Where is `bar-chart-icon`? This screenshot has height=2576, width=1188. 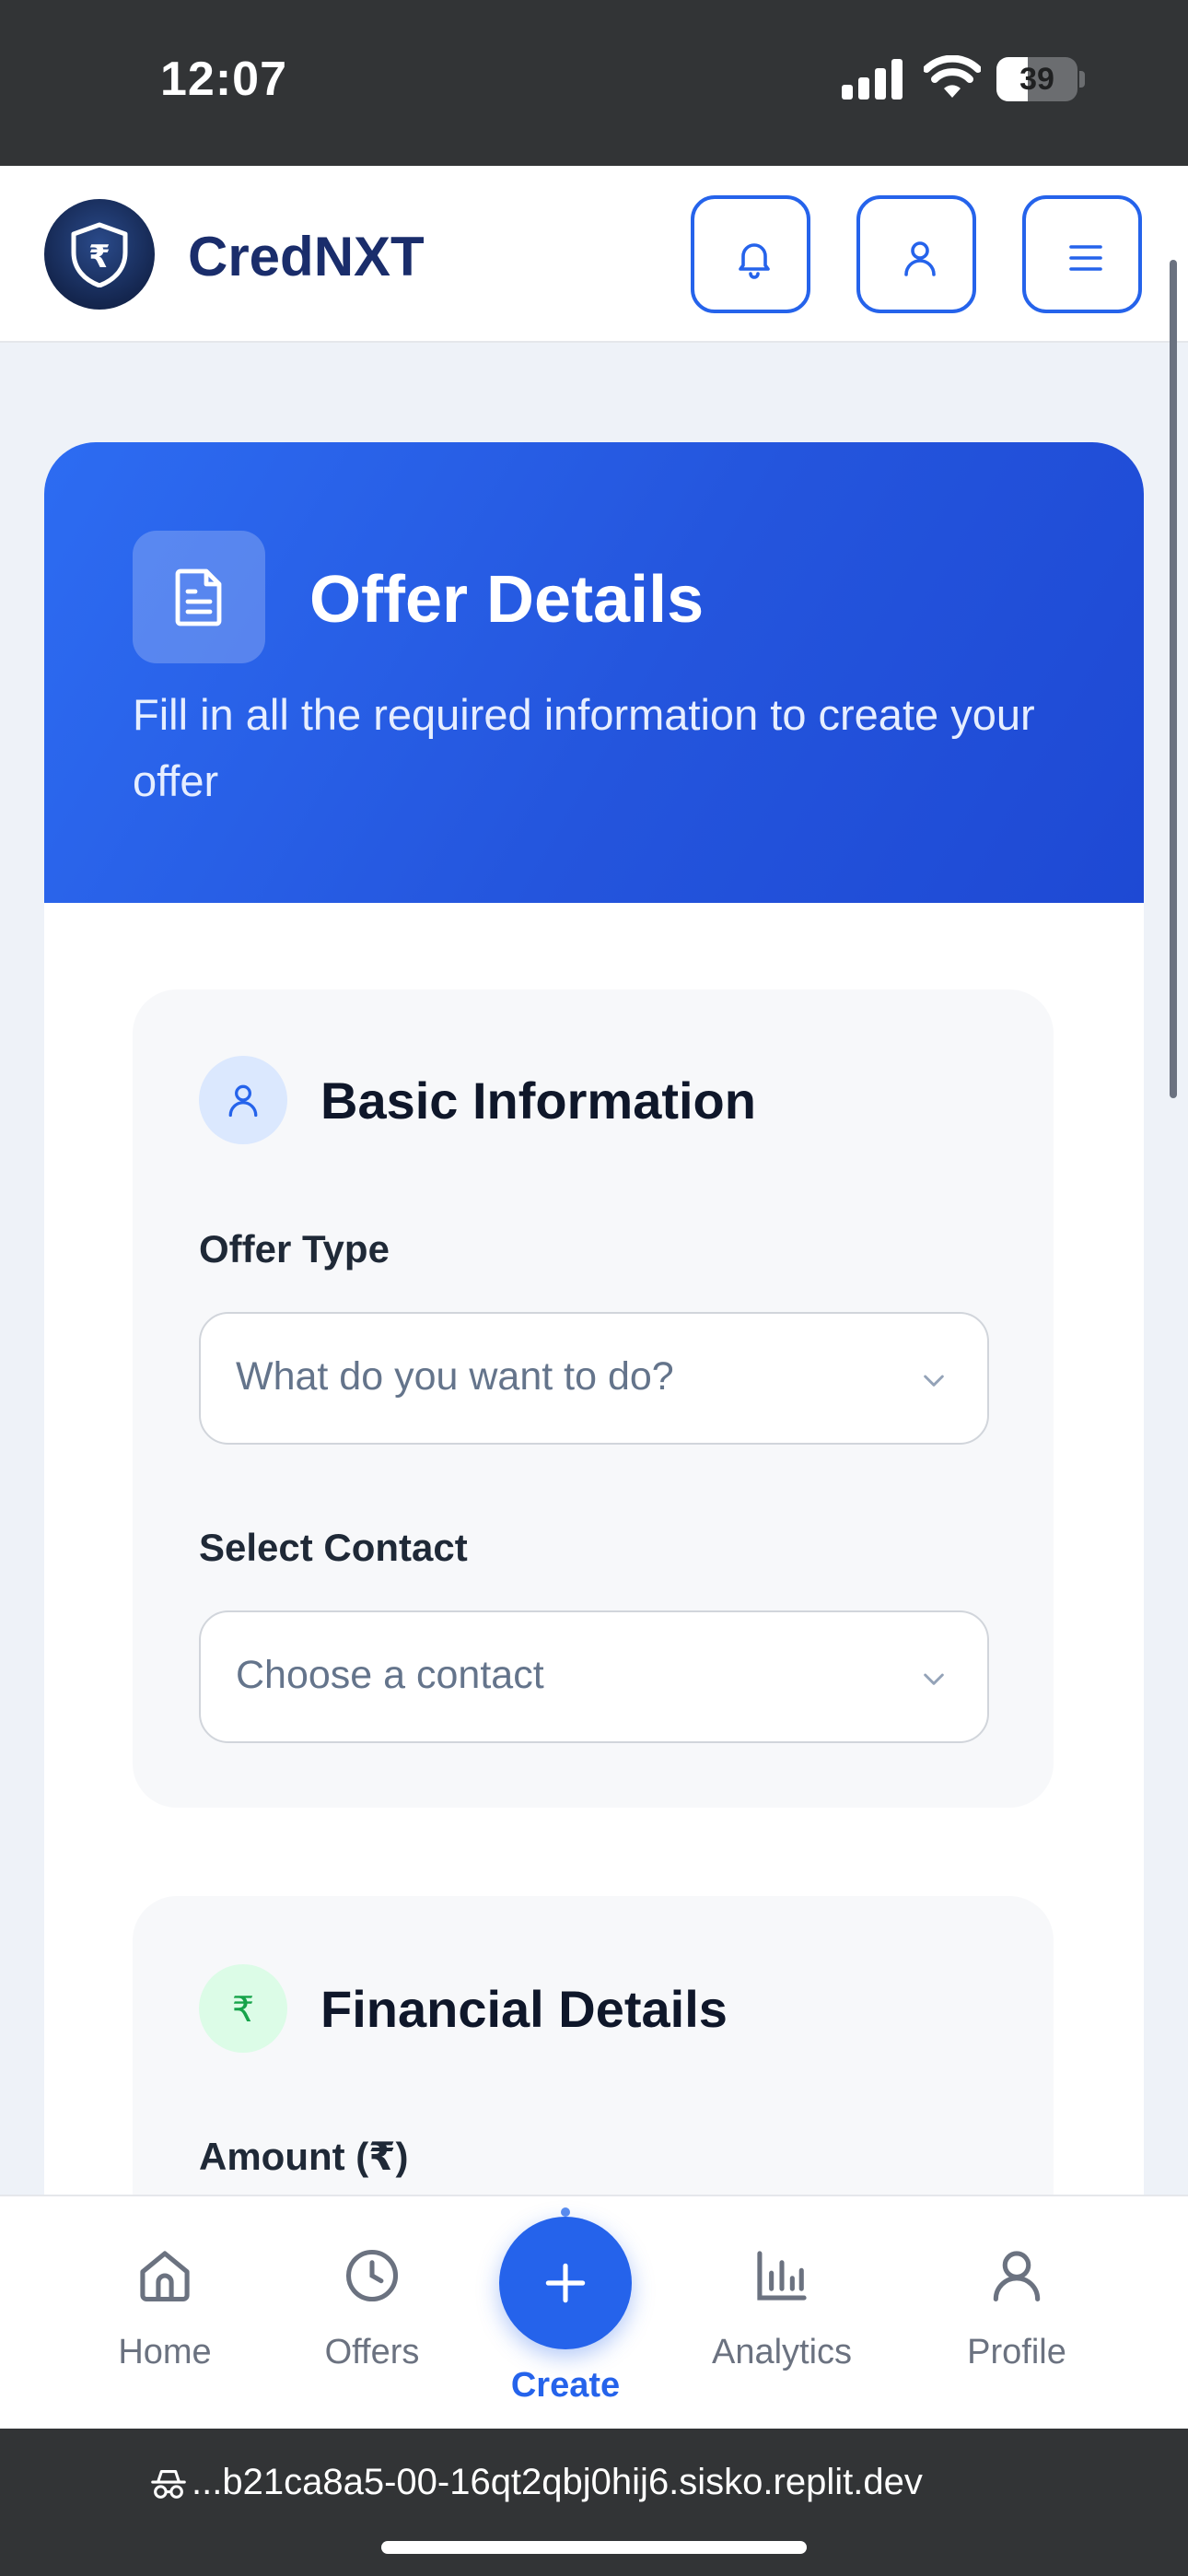
bar-chart-icon is located at coordinates (782, 2276).